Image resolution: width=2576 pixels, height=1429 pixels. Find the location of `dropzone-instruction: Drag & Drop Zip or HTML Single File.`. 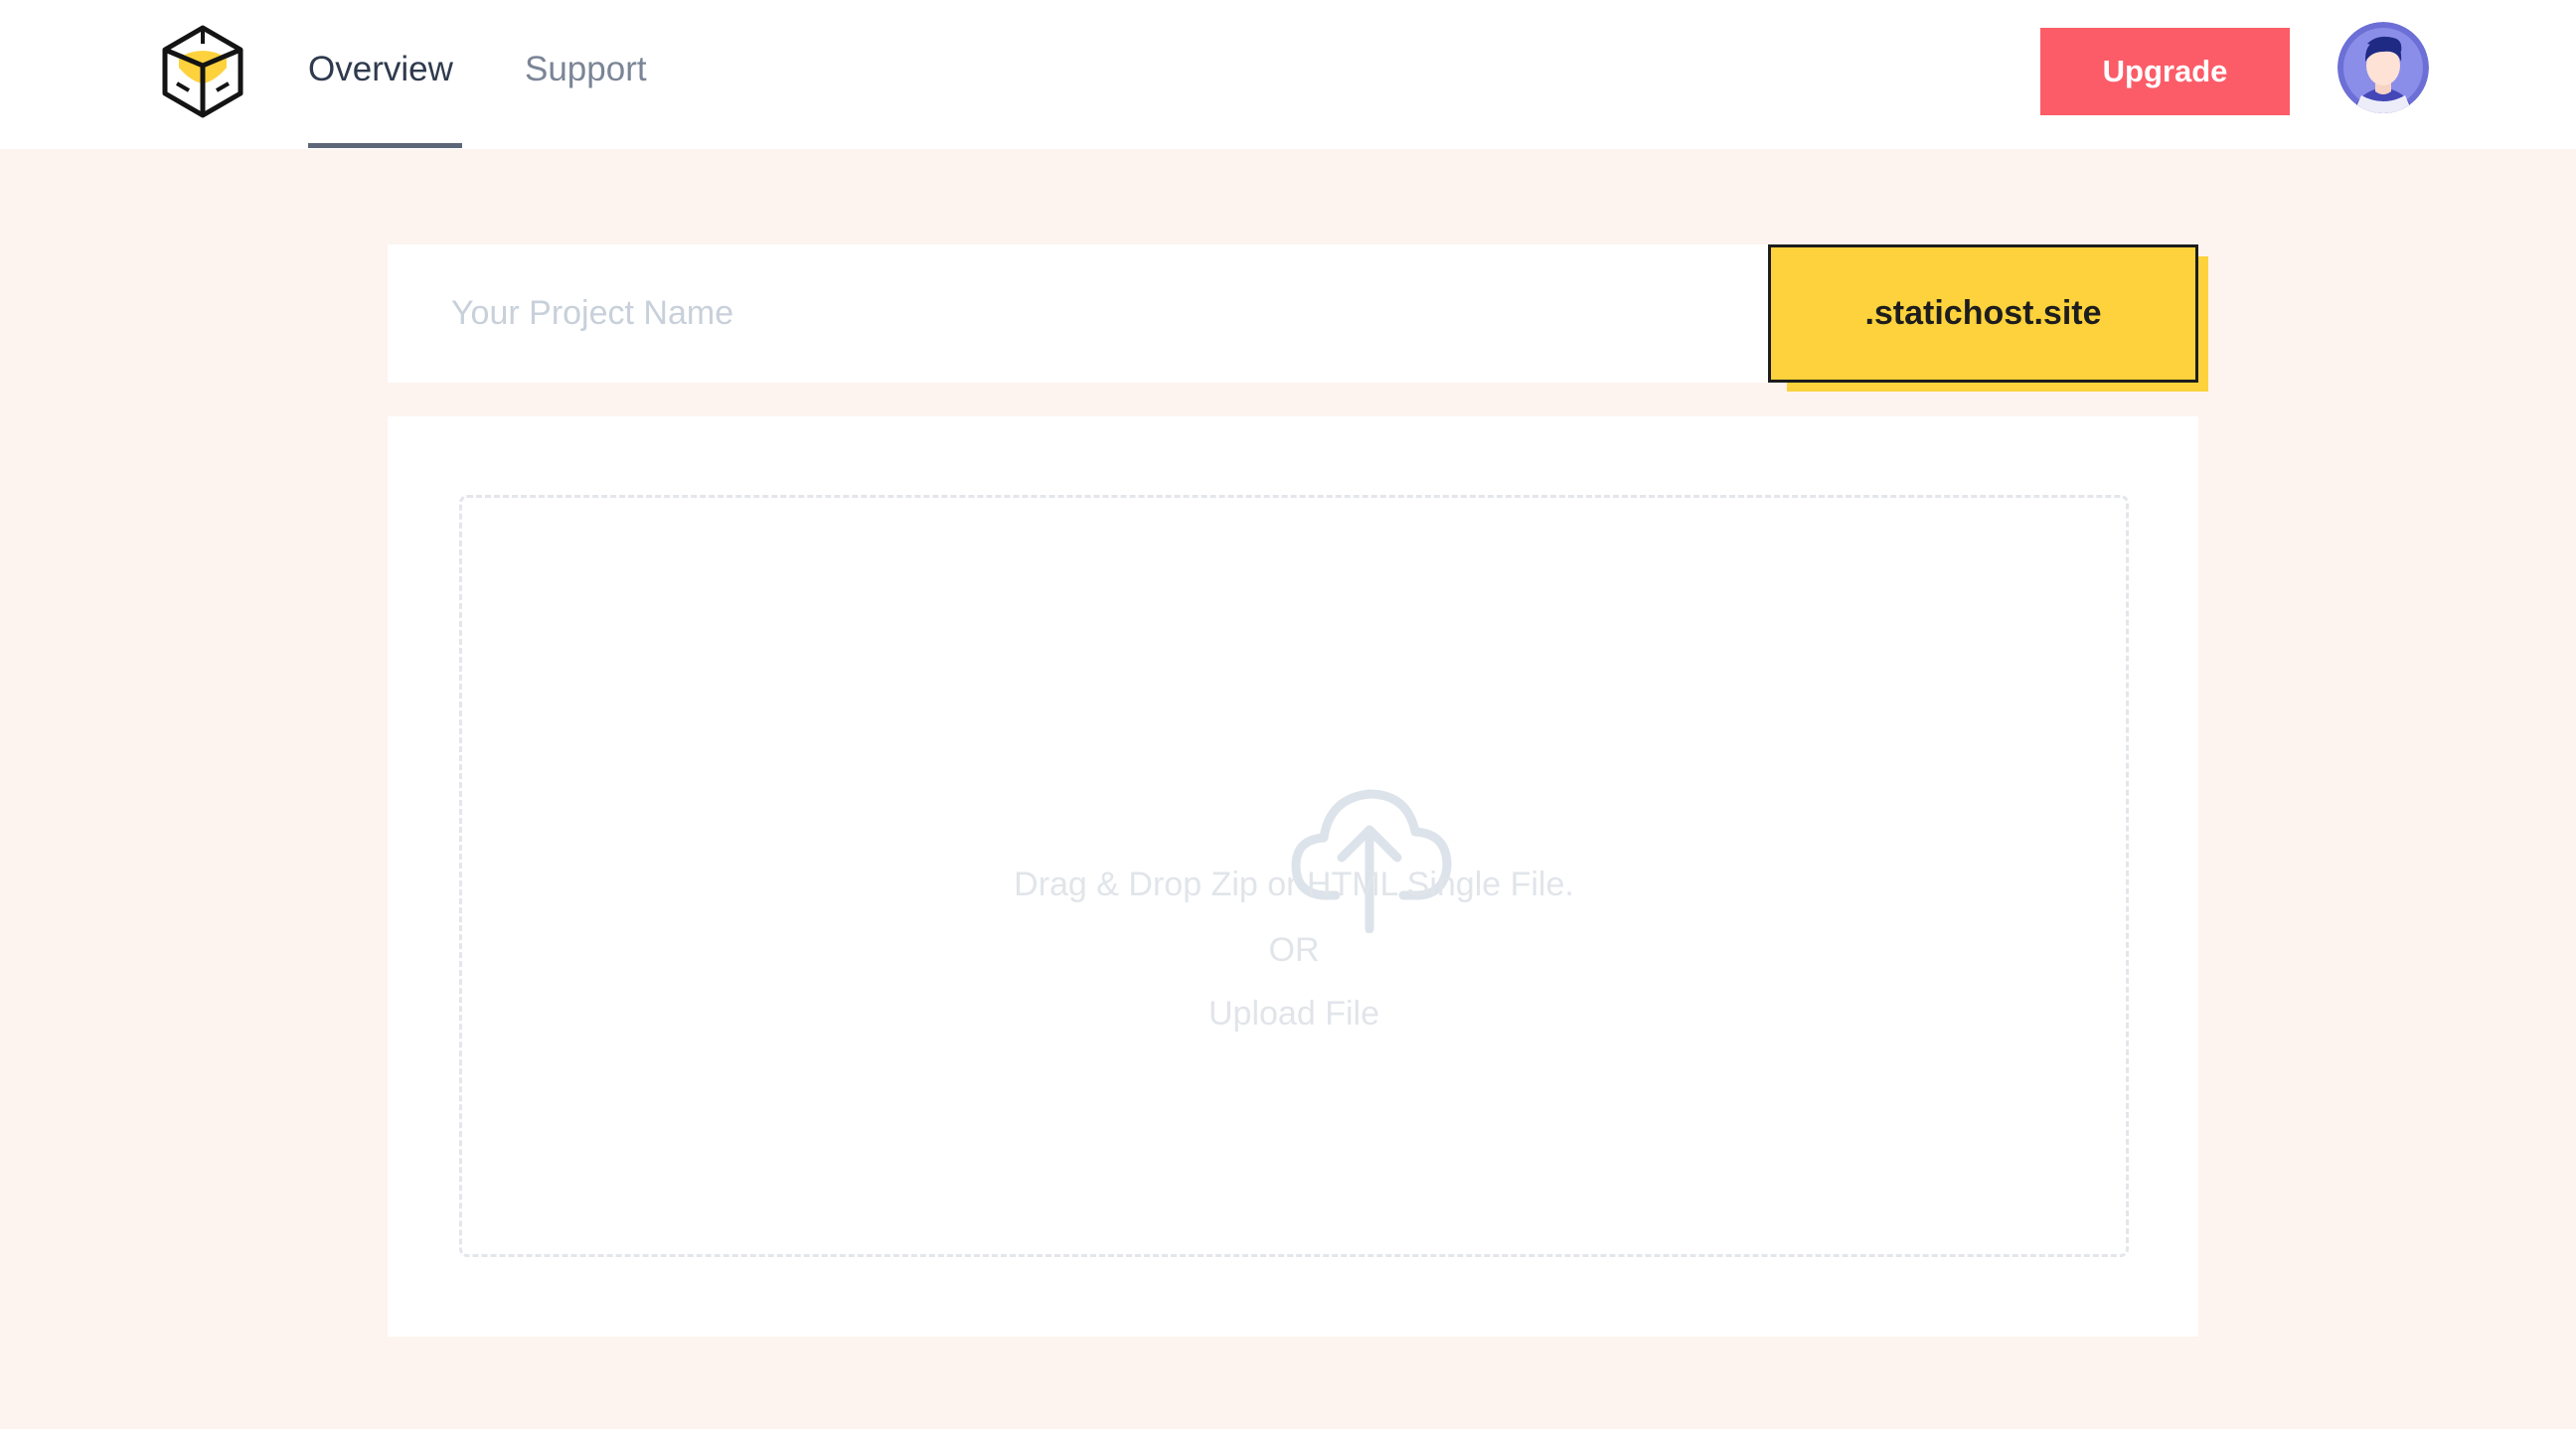

dropzone-instruction: Drag & Drop Zip or HTML Single File. is located at coordinates (1294, 885).